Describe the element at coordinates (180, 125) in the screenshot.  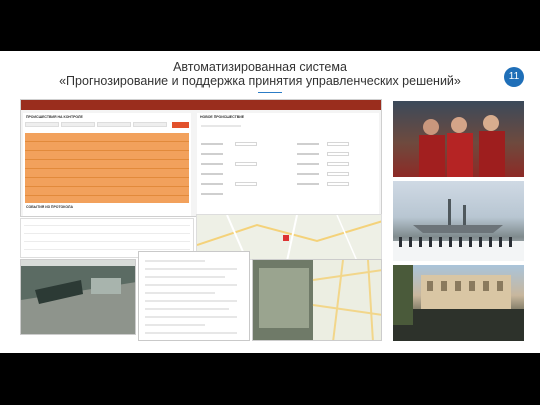
I see `filter-apply-button` at that location.